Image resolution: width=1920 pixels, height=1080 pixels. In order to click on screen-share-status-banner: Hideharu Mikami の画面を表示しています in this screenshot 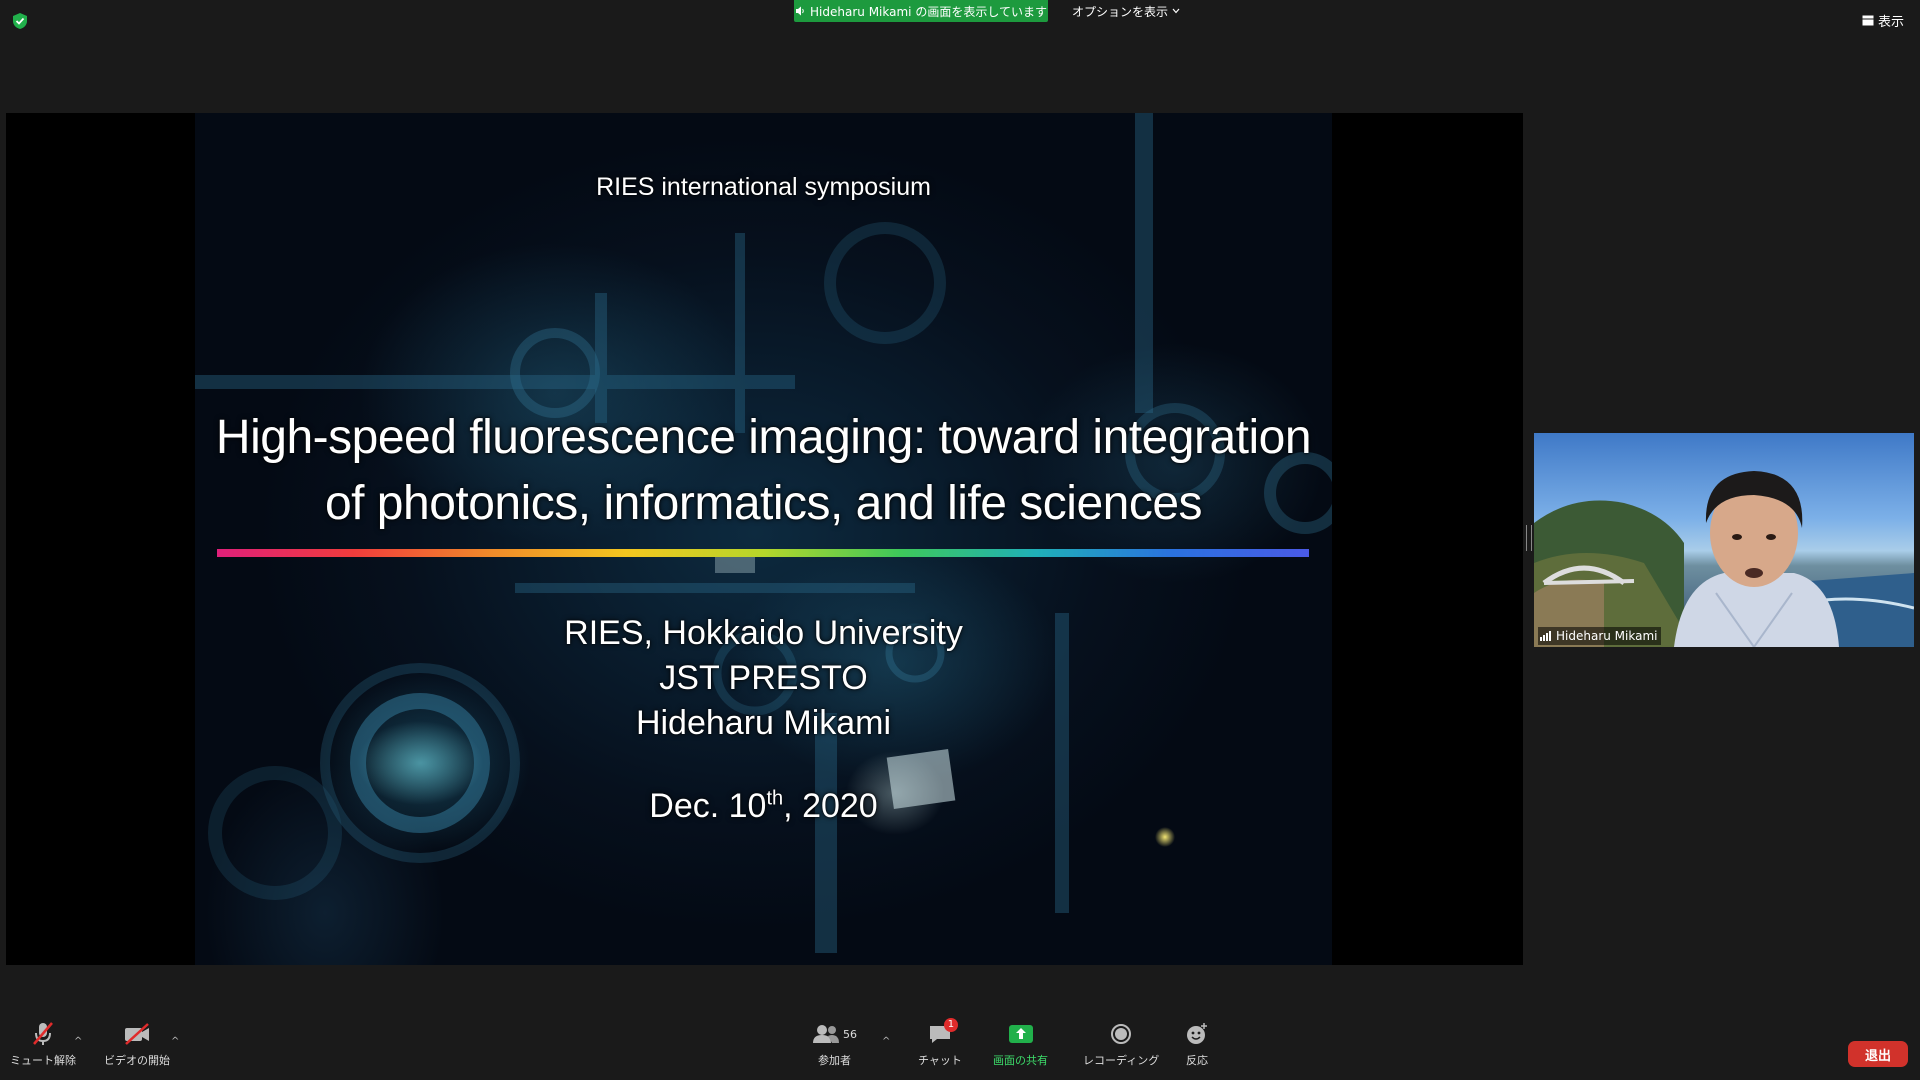, I will do `click(921, 11)`.